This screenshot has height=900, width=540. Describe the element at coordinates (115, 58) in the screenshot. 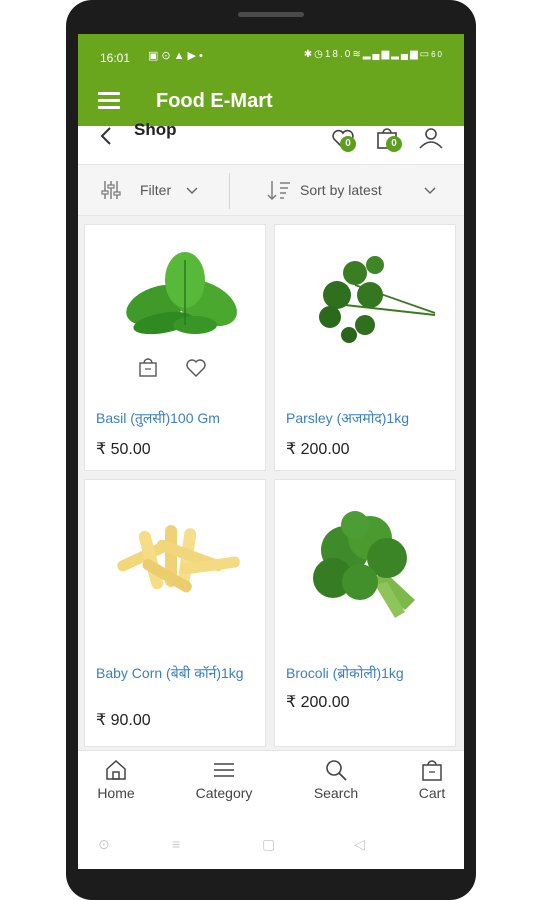

I see `status-time: 16:01` at that location.